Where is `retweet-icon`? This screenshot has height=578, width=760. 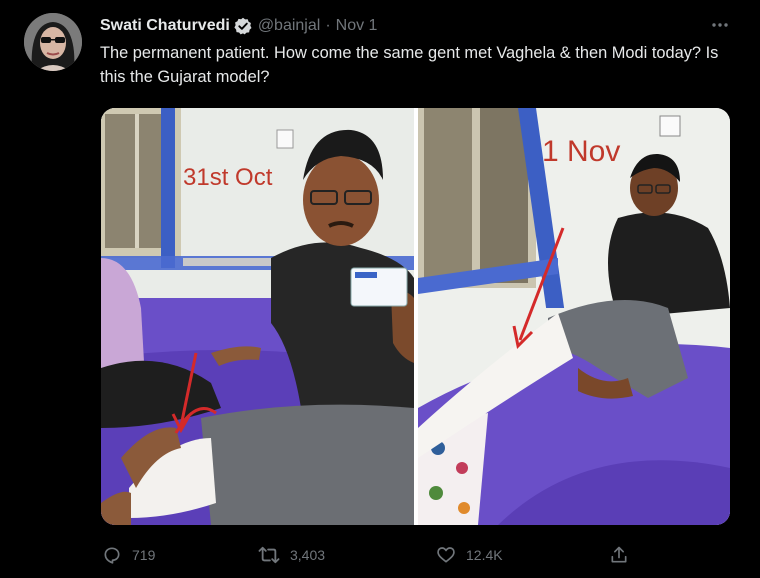 retweet-icon is located at coordinates (269, 555).